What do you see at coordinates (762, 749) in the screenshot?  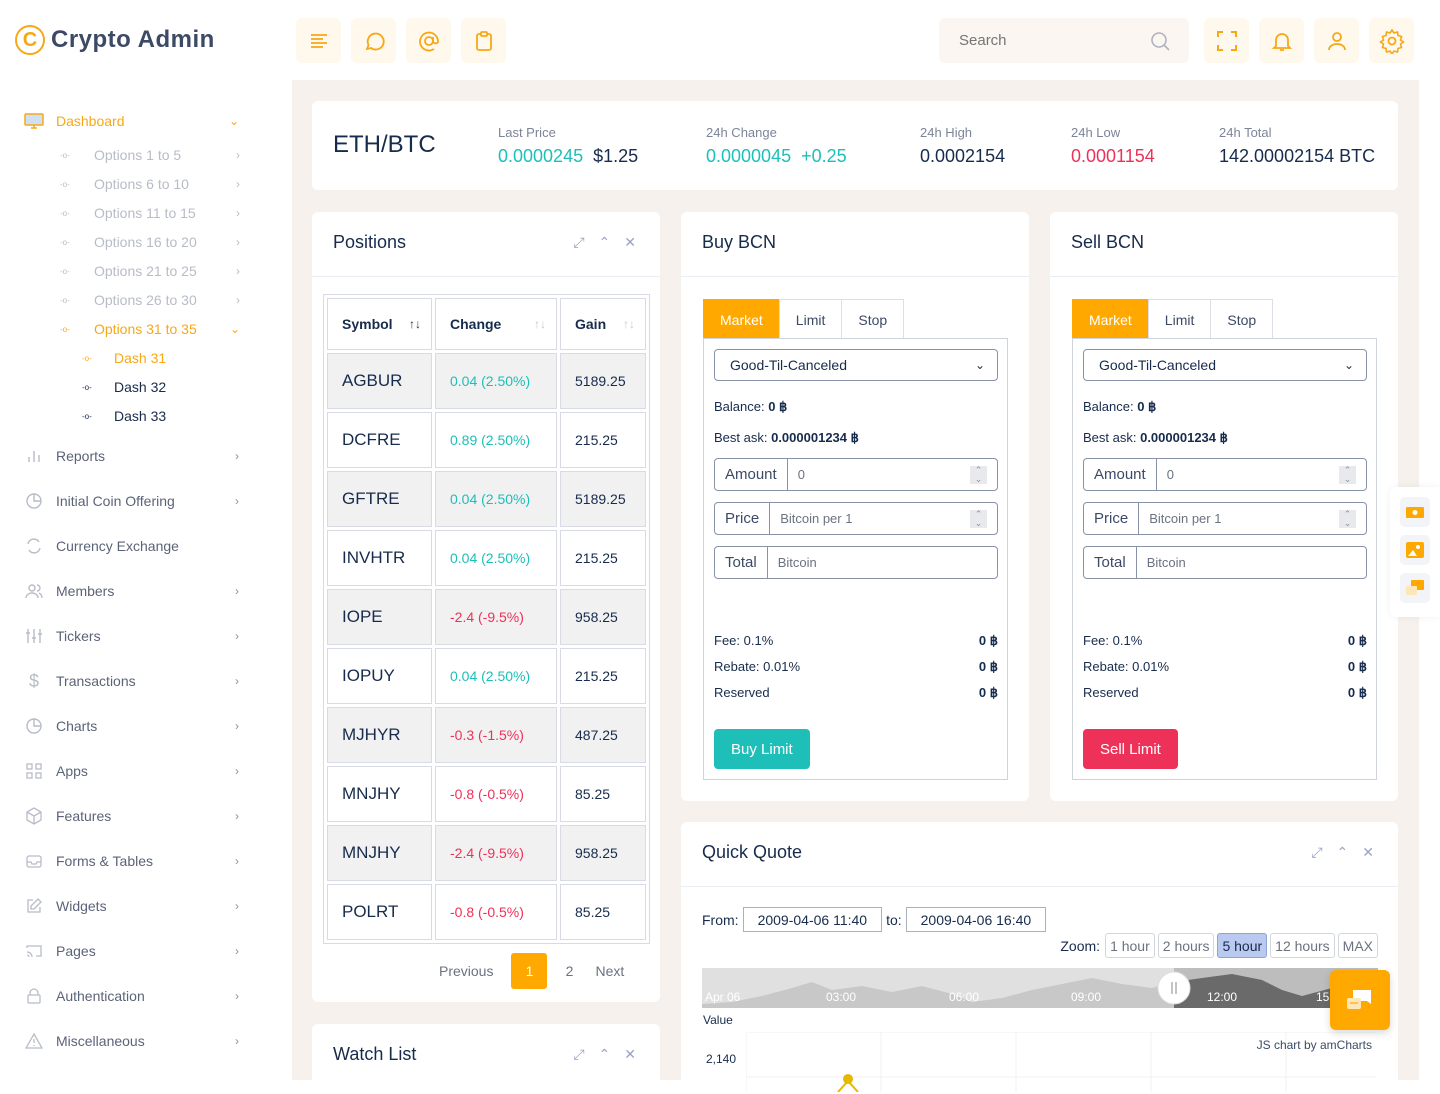 I see `buy-limit-button: Buy Limit` at bounding box center [762, 749].